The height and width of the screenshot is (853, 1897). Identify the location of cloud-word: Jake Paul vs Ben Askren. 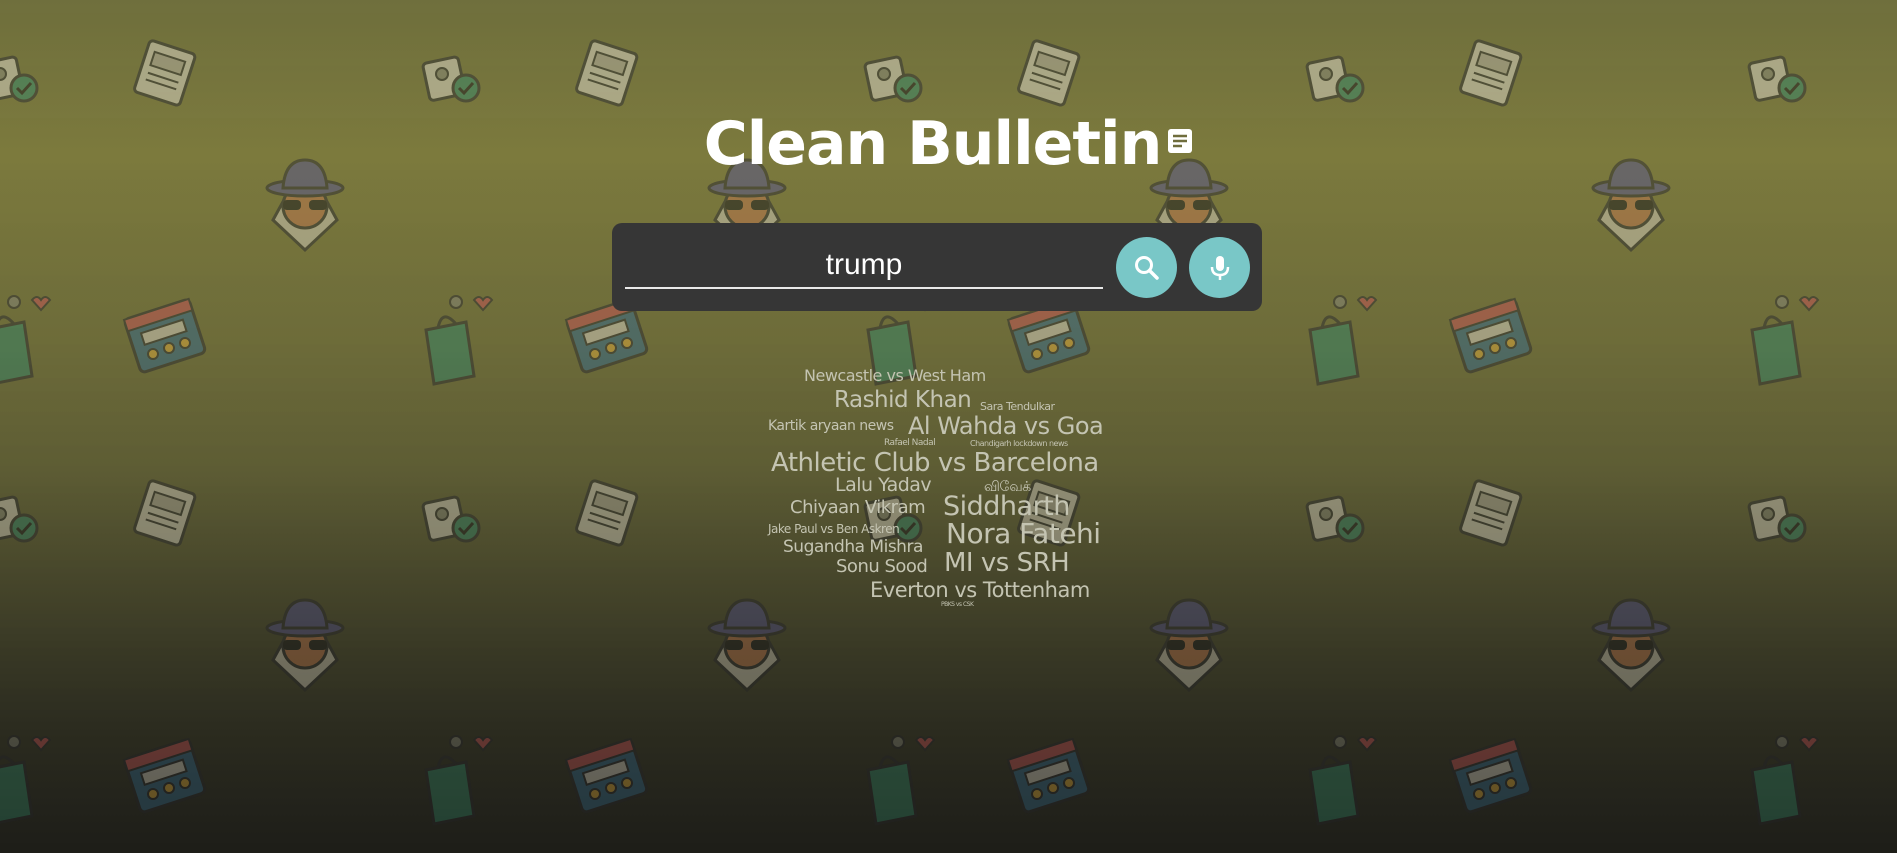
(834, 529).